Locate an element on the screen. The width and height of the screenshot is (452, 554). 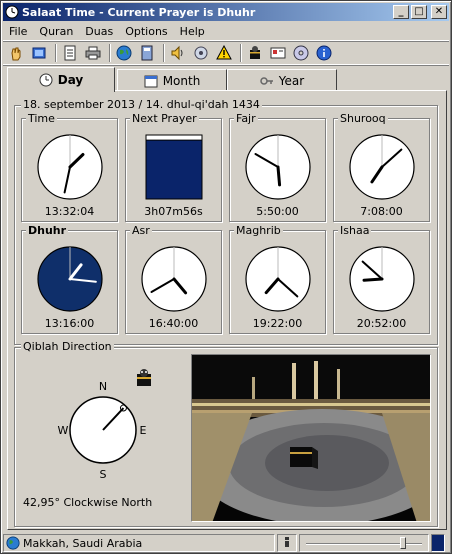
clock-label: Shurooq is located at coordinates (363, 118).